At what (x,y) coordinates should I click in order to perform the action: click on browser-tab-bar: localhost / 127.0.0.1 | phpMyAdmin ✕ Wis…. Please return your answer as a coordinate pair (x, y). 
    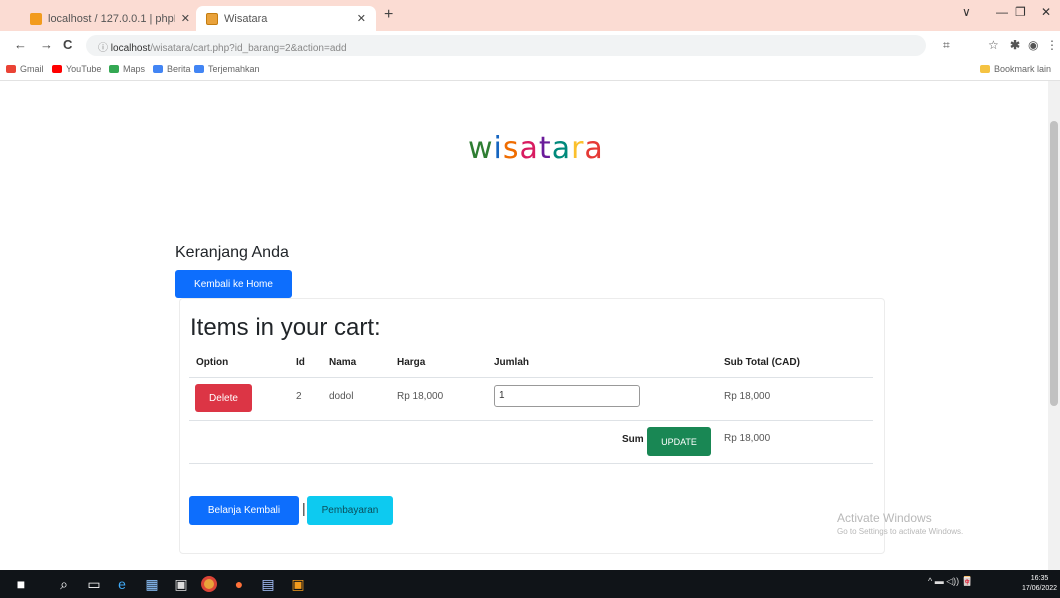
    Looking at the image, I should click on (530, 15).